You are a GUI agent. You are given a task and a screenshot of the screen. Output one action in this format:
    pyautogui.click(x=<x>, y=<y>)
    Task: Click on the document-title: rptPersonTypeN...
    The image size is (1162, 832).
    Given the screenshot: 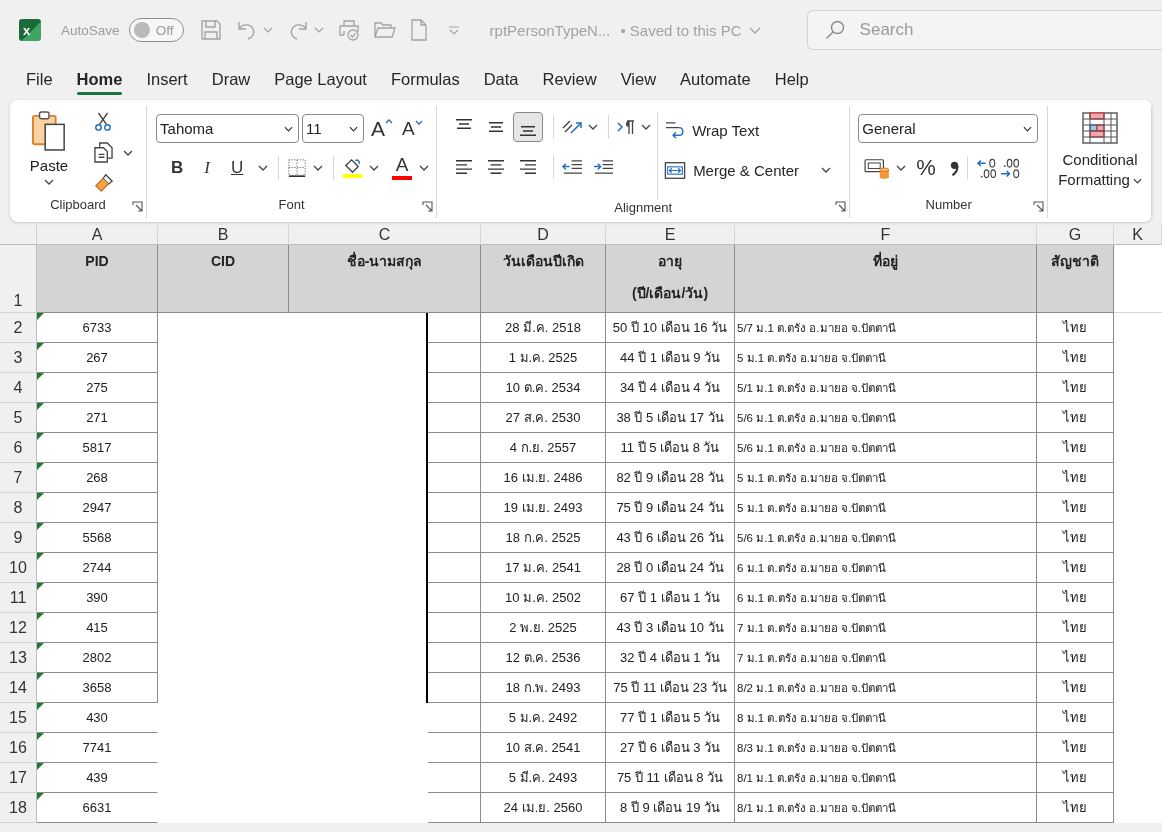 What is the action you would take?
    pyautogui.click(x=550, y=30)
    